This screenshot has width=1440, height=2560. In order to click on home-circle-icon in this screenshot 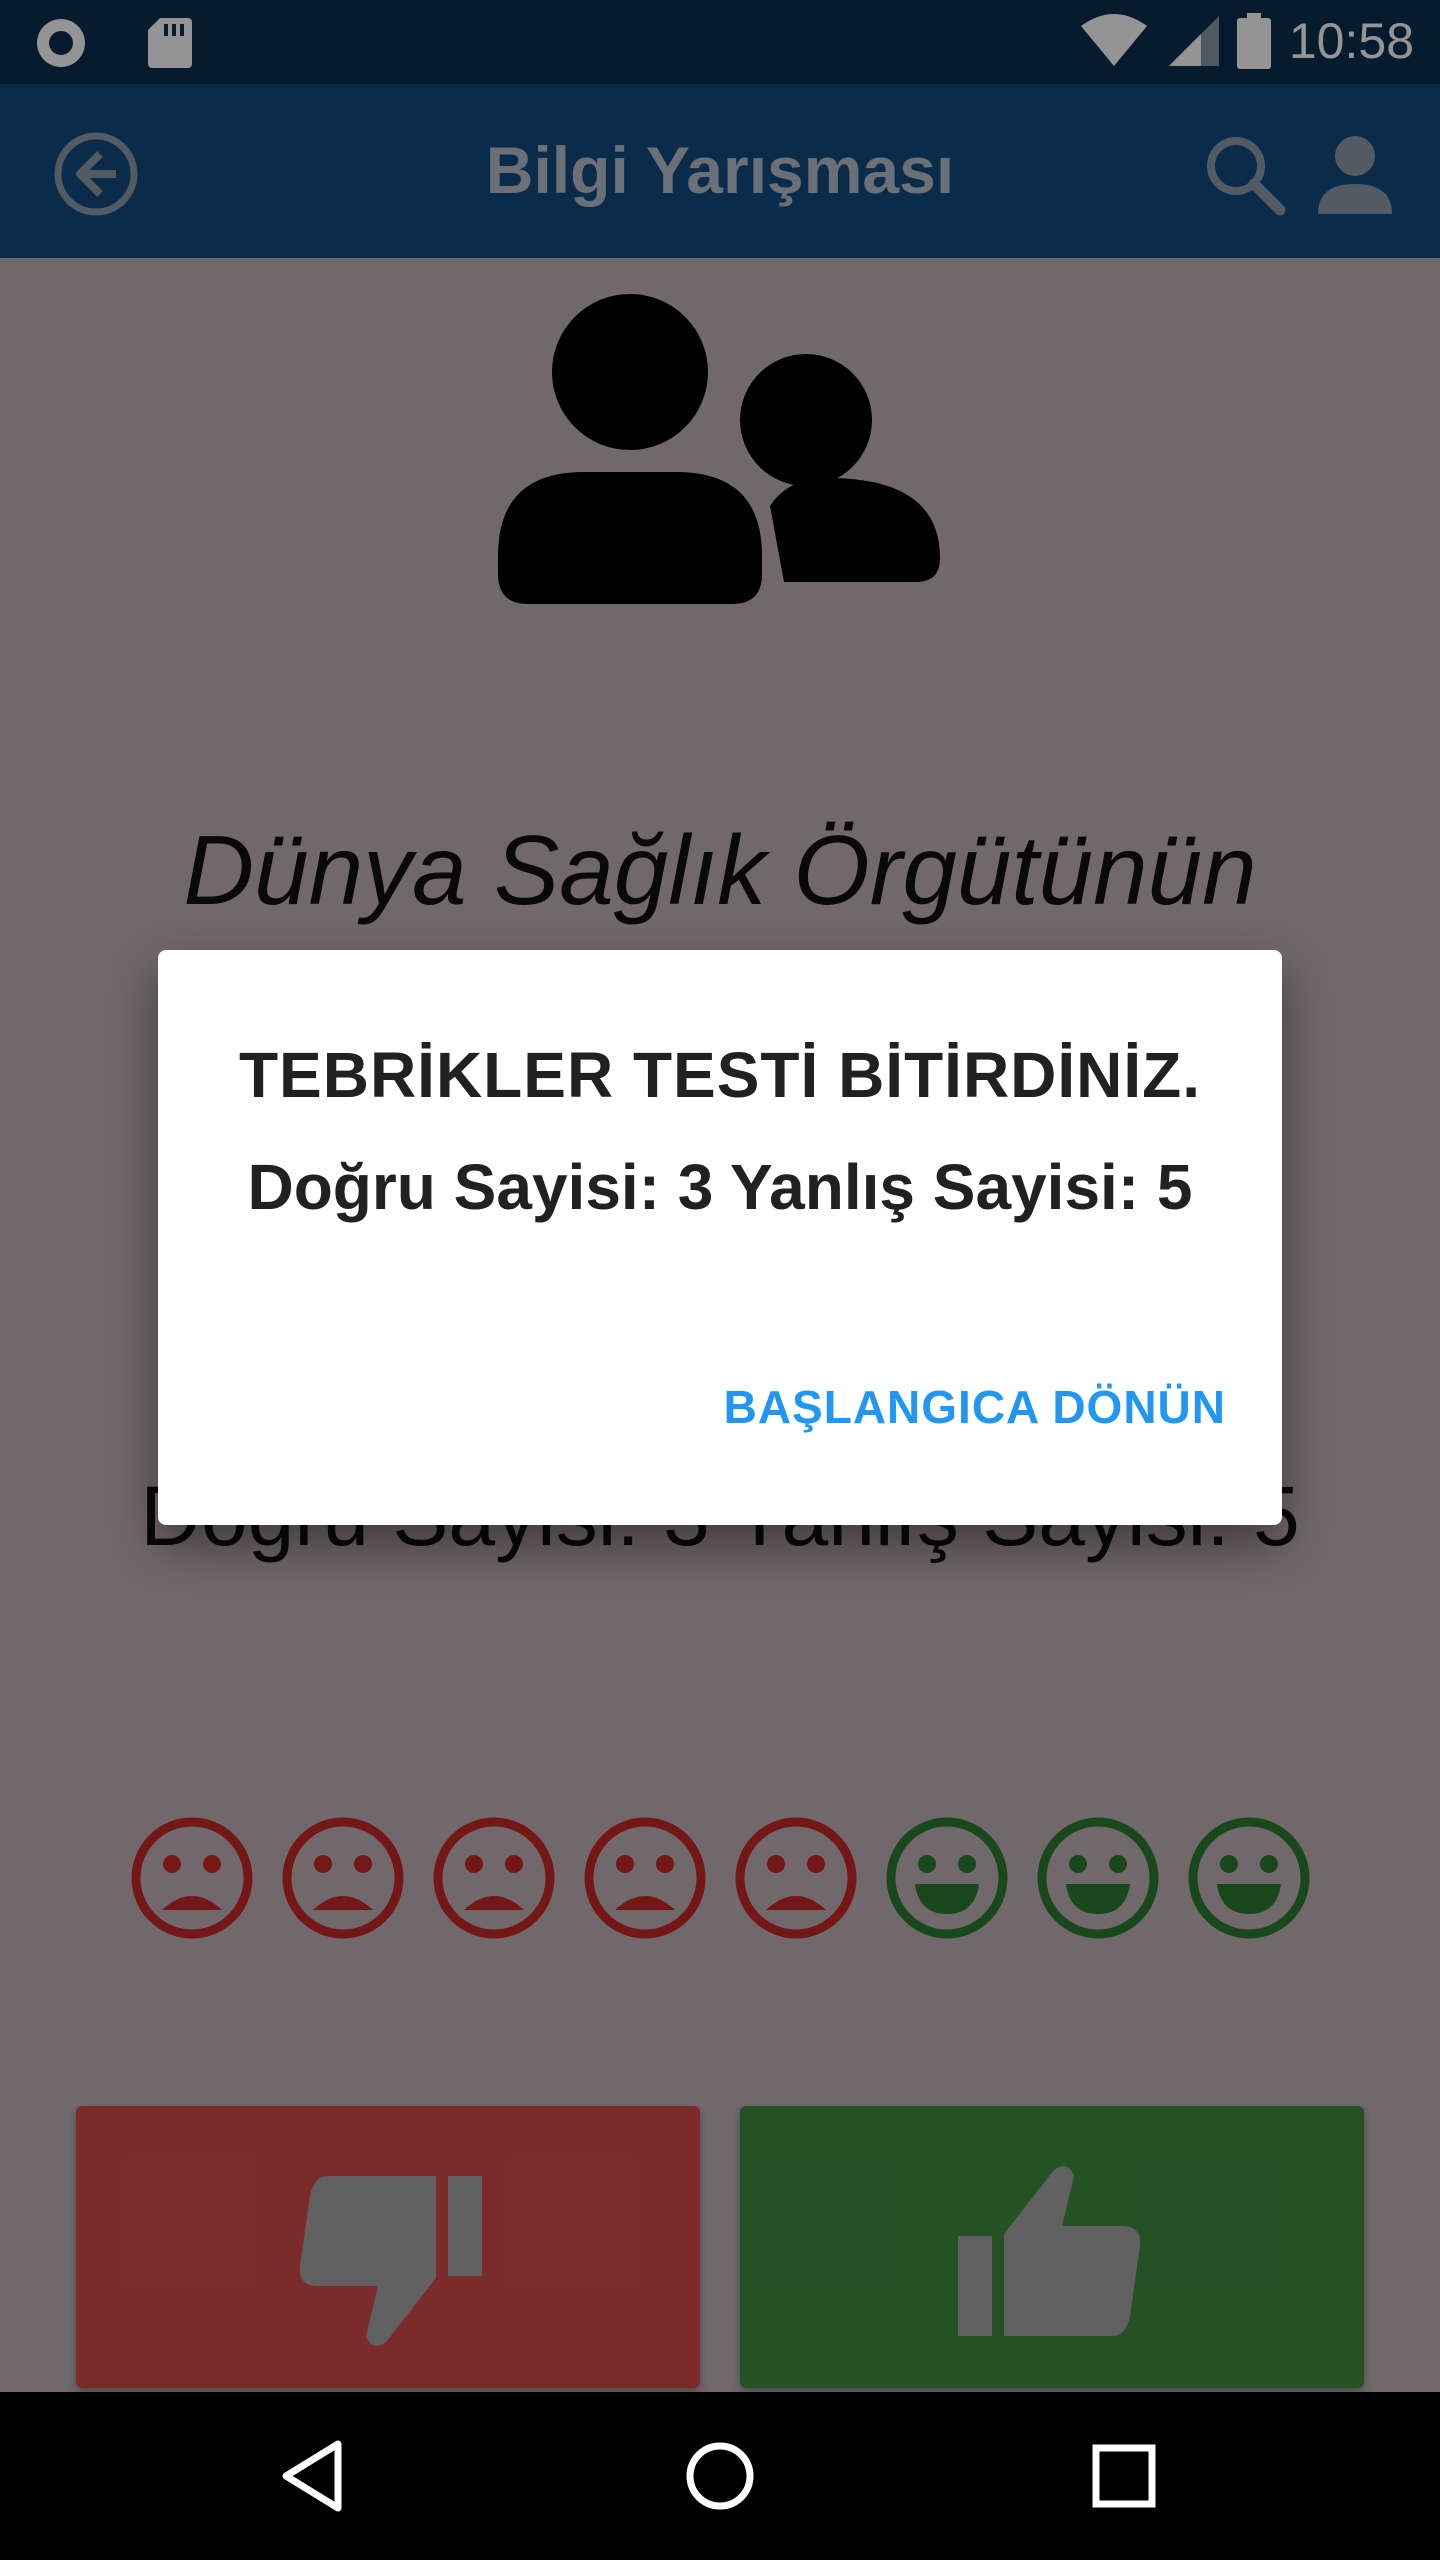, I will do `click(720, 2476)`.